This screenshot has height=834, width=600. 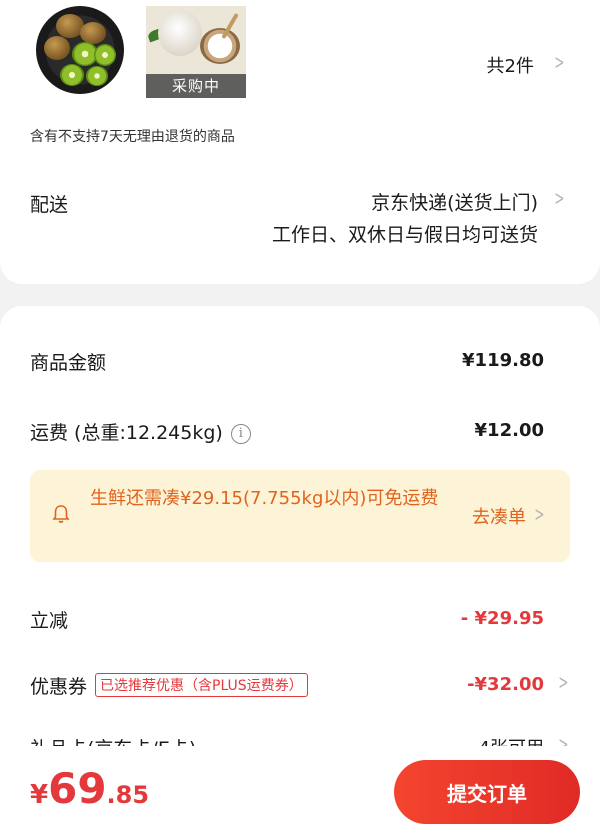 I want to click on order-total: ¥69.85, so click(x=89, y=788).